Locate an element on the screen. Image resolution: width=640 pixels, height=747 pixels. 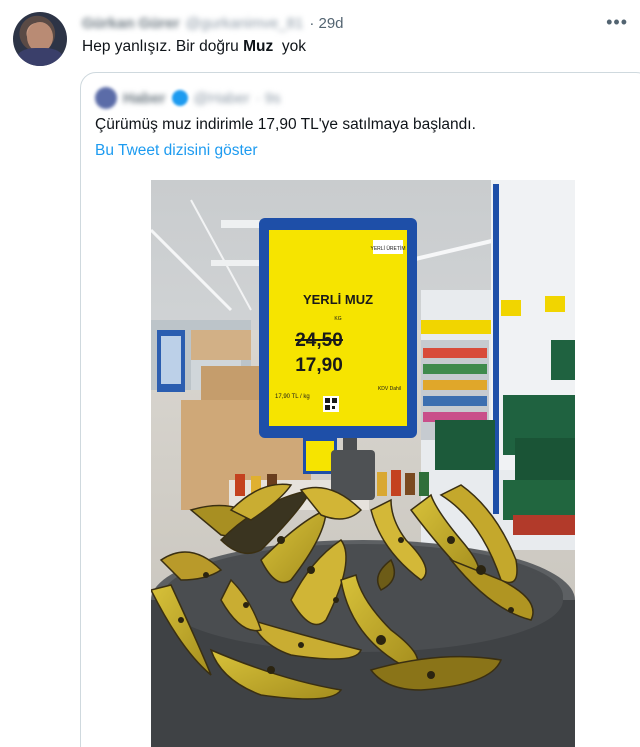
avatar is located at coordinates (40, 39).